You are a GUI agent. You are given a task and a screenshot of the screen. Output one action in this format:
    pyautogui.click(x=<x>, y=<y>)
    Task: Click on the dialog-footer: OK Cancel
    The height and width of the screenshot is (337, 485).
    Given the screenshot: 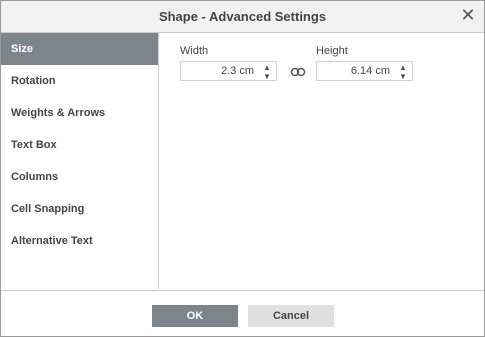 What is the action you would take?
    pyautogui.click(x=242, y=313)
    